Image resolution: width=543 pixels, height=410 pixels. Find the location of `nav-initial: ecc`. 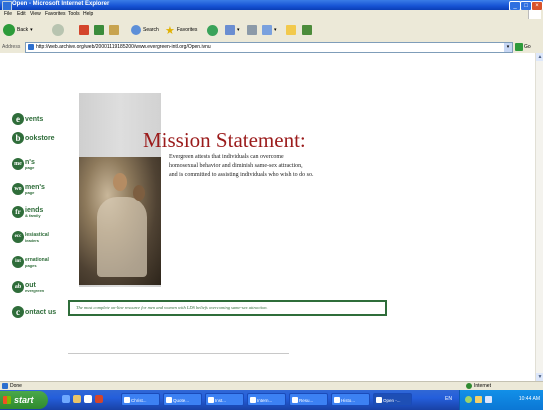

nav-initial: ecc is located at coordinates (18, 237).